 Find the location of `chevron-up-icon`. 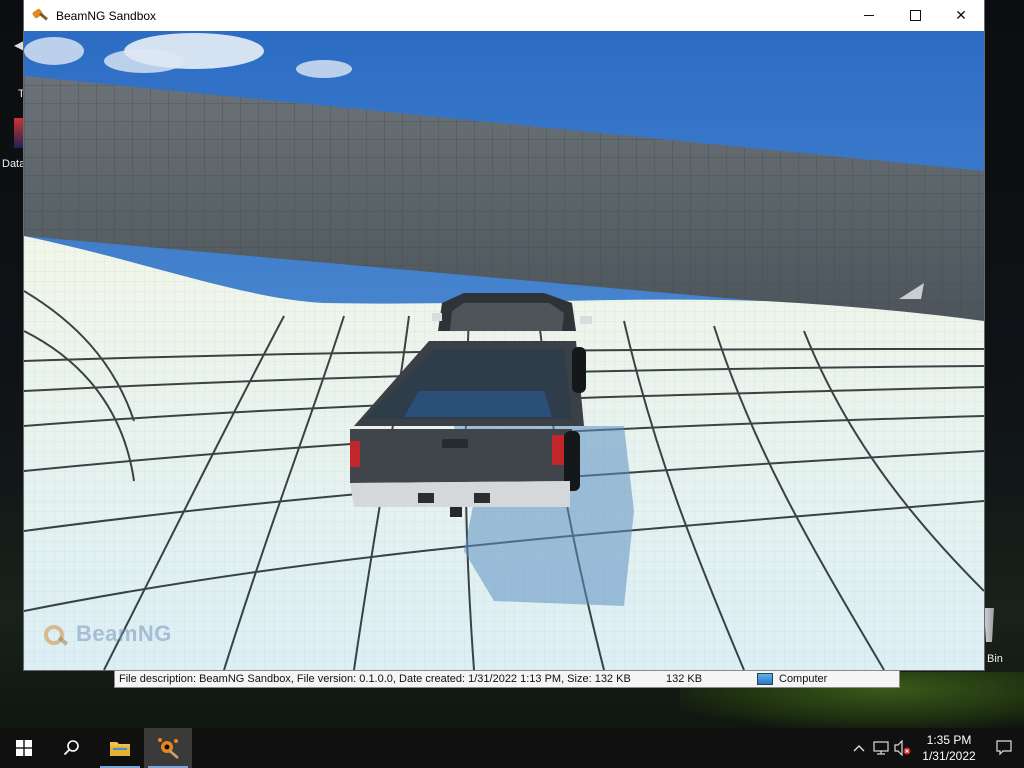

chevron-up-icon is located at coordinates (859, 748).